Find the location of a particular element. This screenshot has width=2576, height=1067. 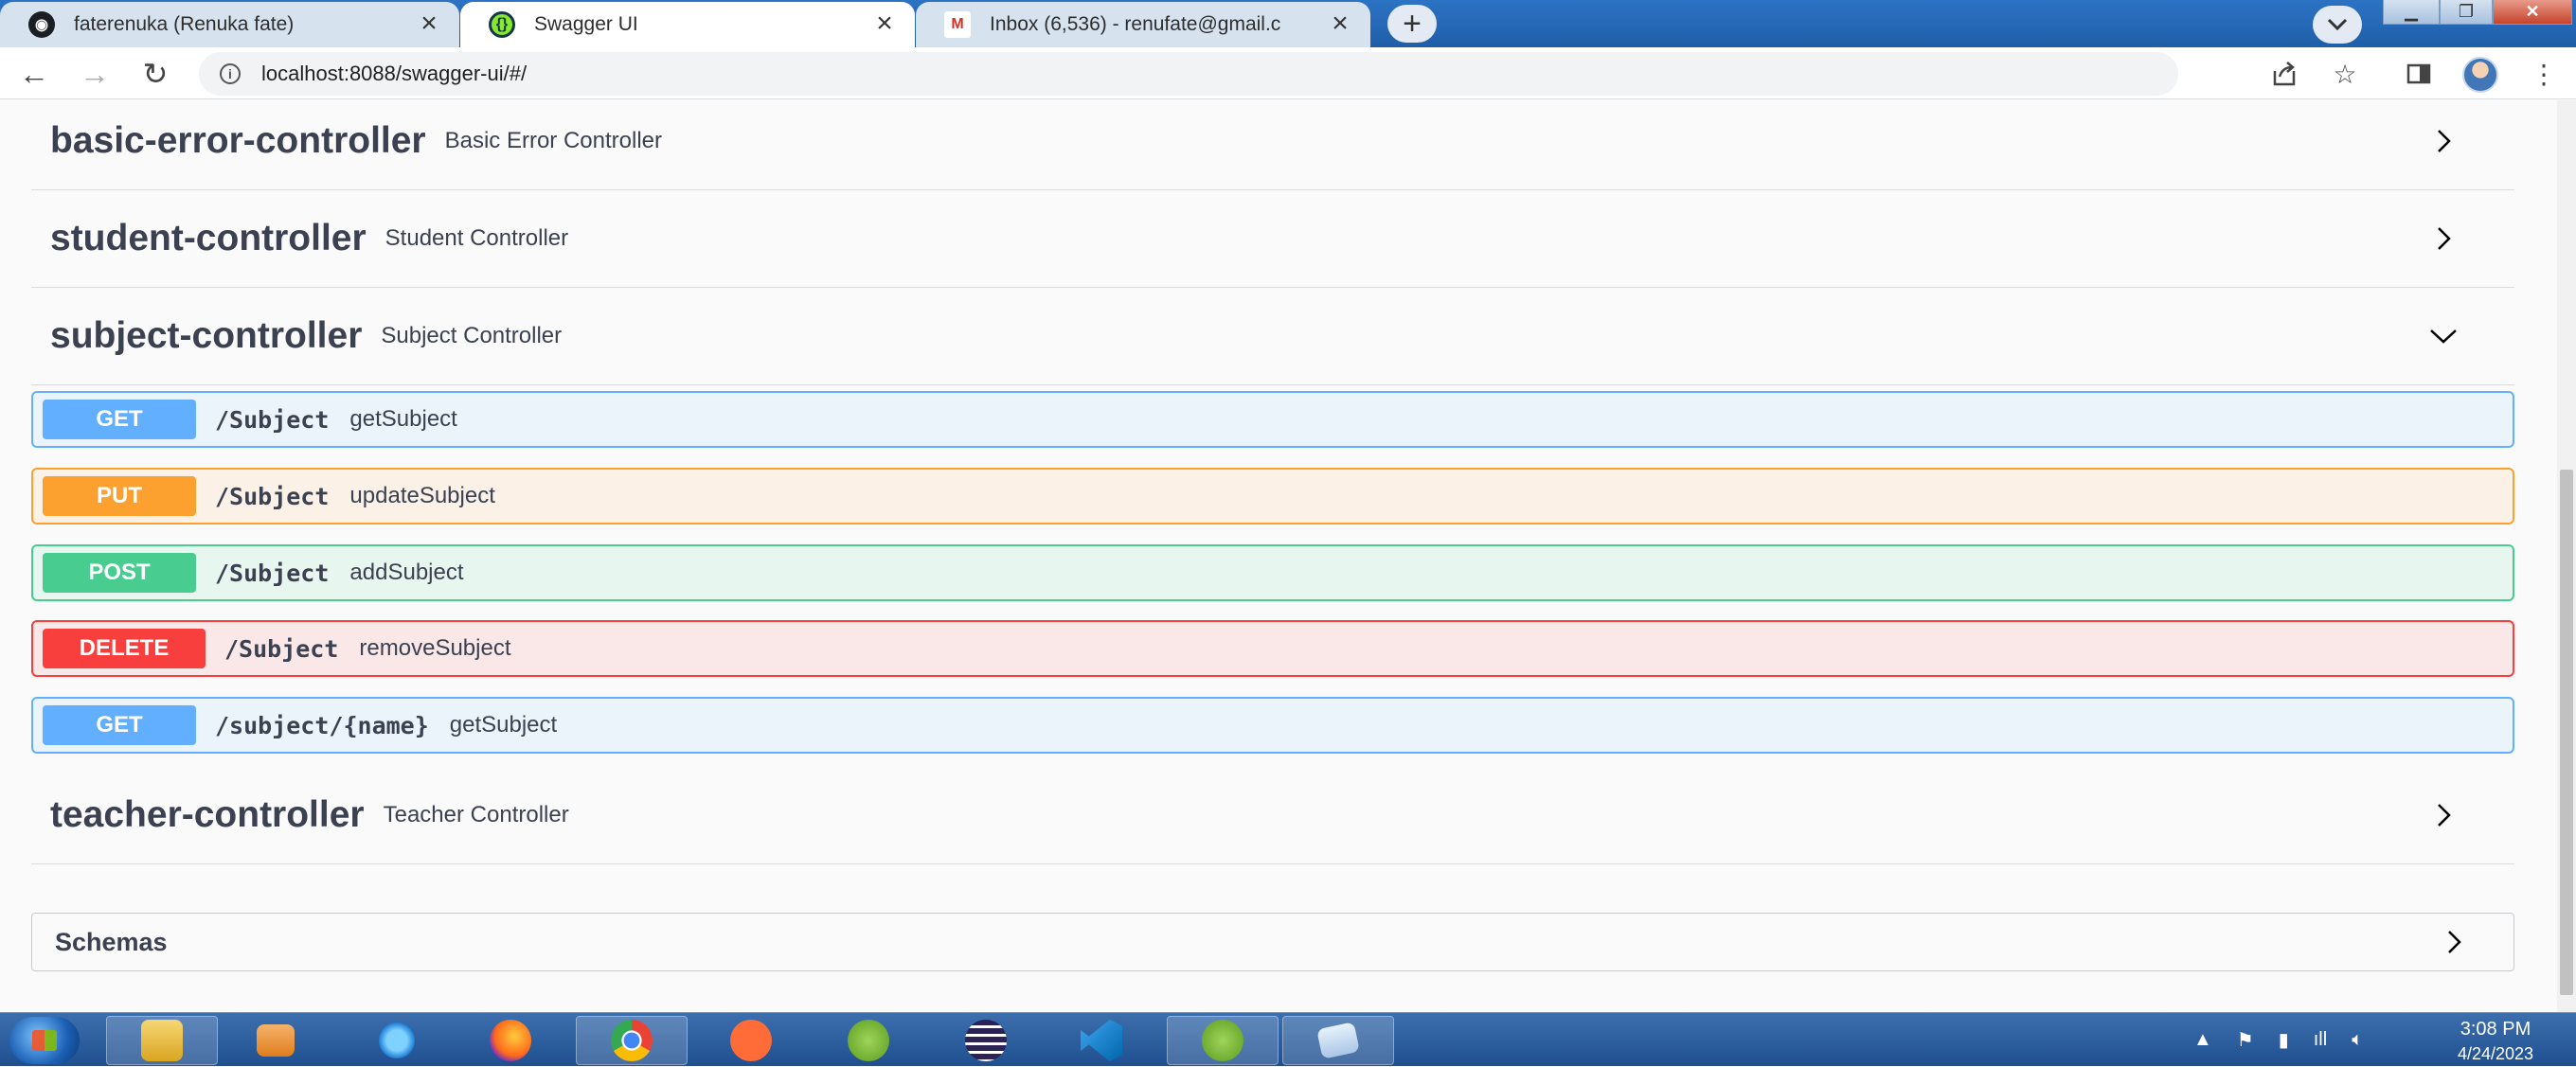

arrow-right-icon: → is located at coordinates (95, 73).